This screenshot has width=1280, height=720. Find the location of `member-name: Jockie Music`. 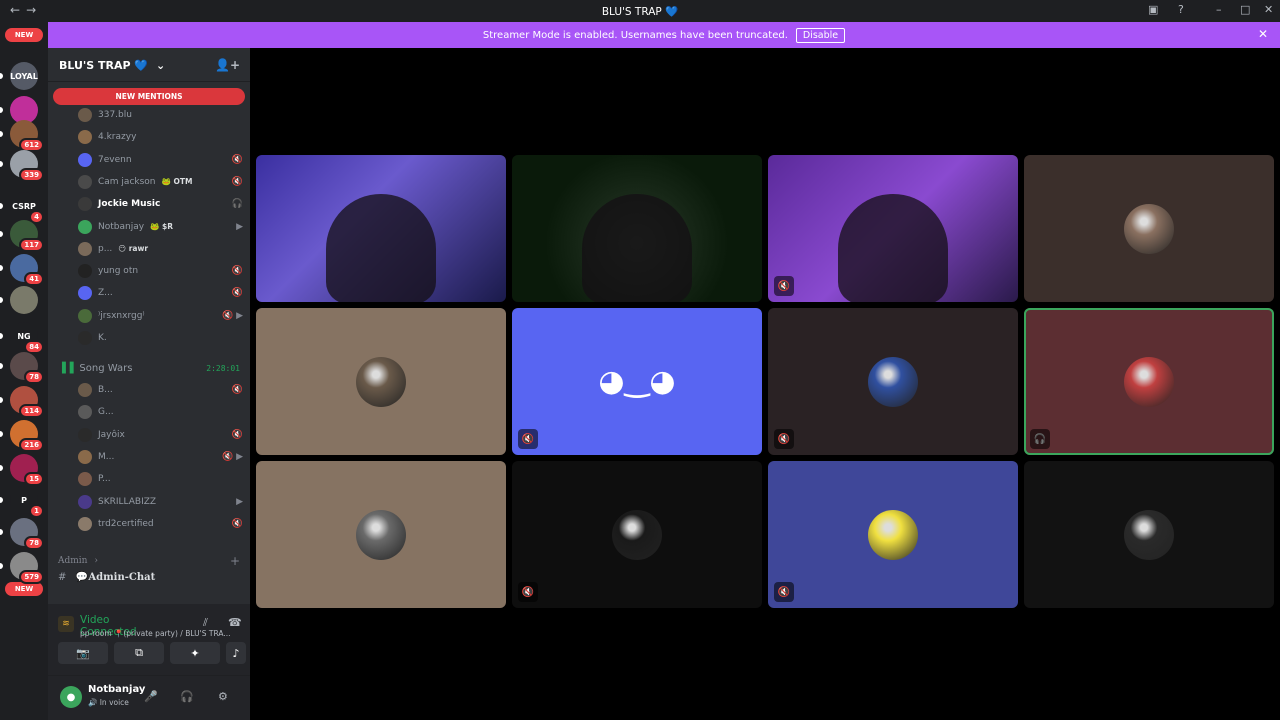

member-name: Jockie Music is located at coordinates (129, 204).